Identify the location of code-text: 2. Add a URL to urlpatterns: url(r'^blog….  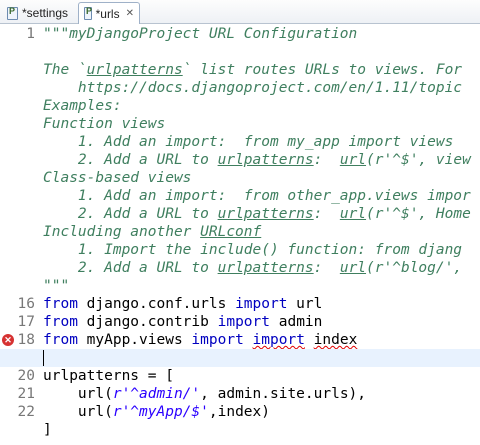
(252, 268).